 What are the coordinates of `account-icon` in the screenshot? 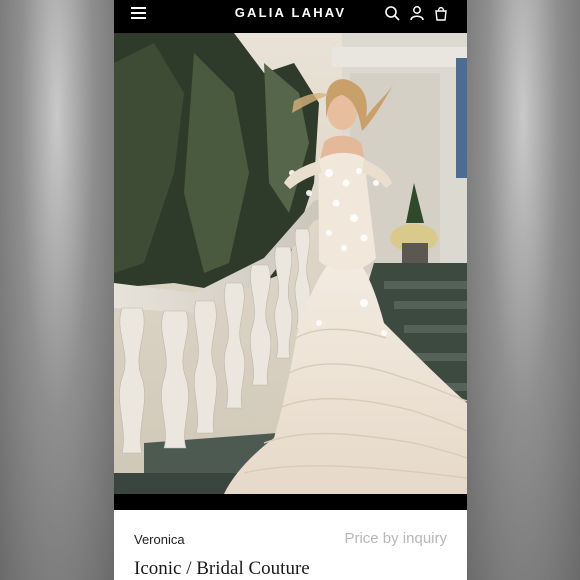 It's located at (417, 13).